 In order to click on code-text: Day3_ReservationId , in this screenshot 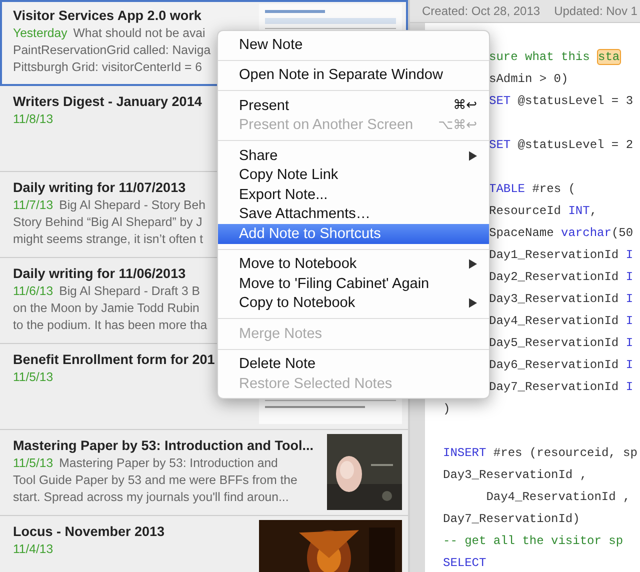, I will do `click(515, 475)`.